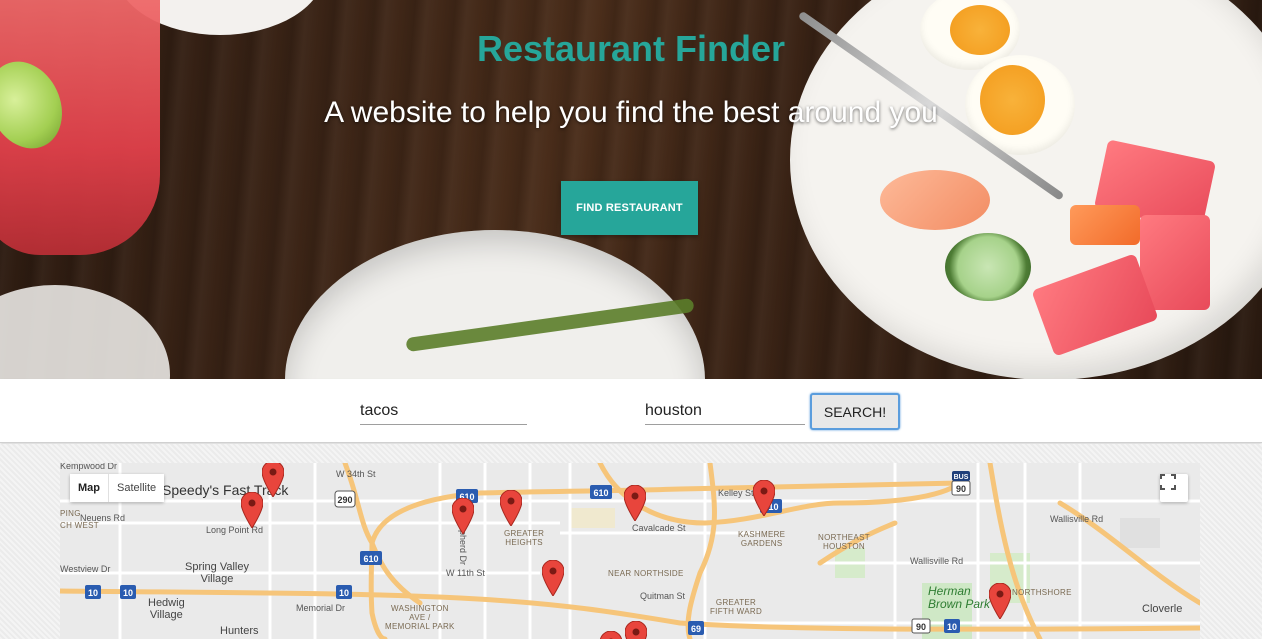  I want to click on search-term-input, so click(443, 411).